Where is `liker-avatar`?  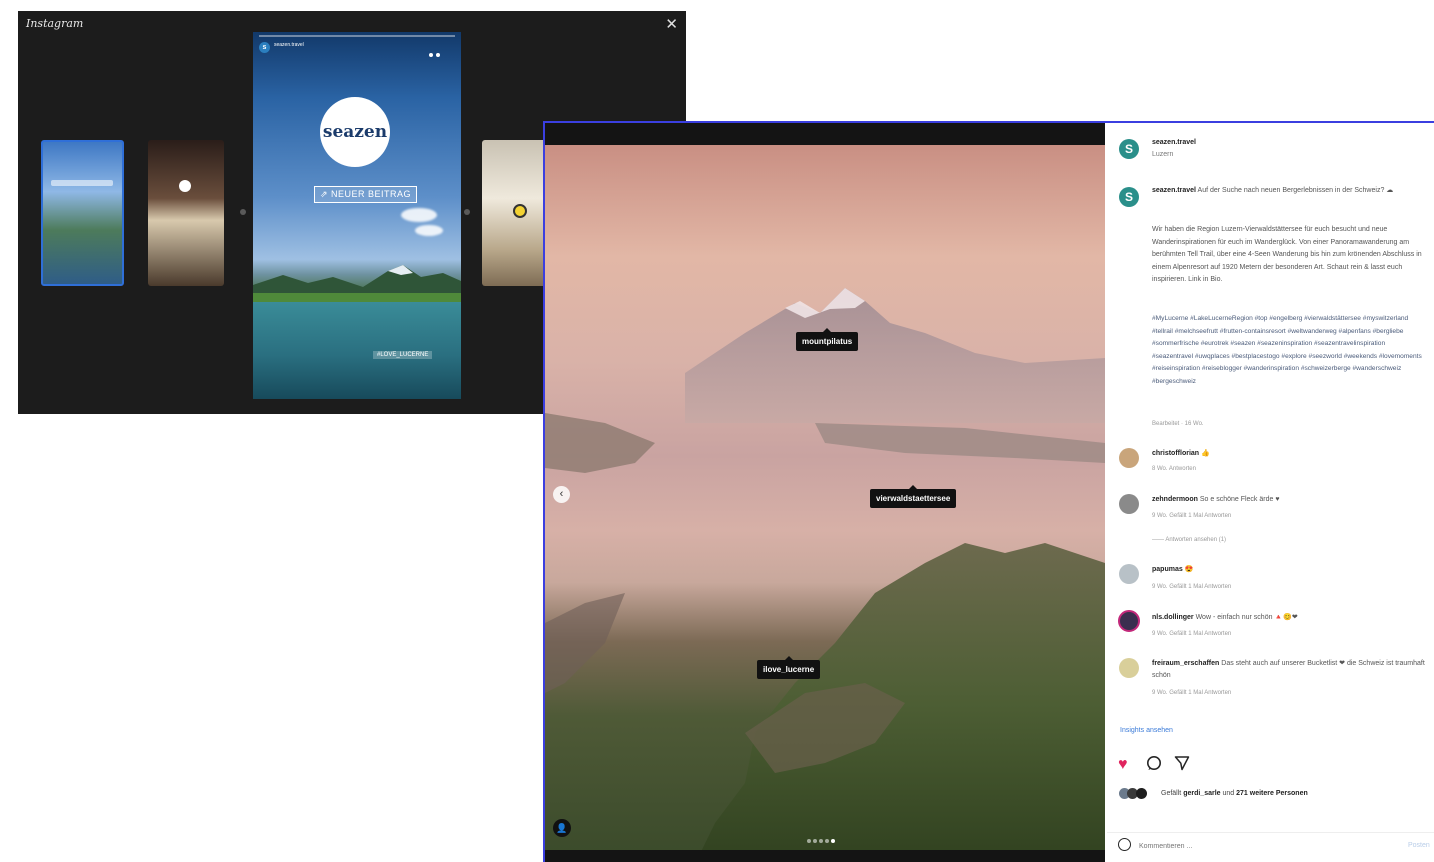
liker-avatar is located at coordinates (1141, 793).